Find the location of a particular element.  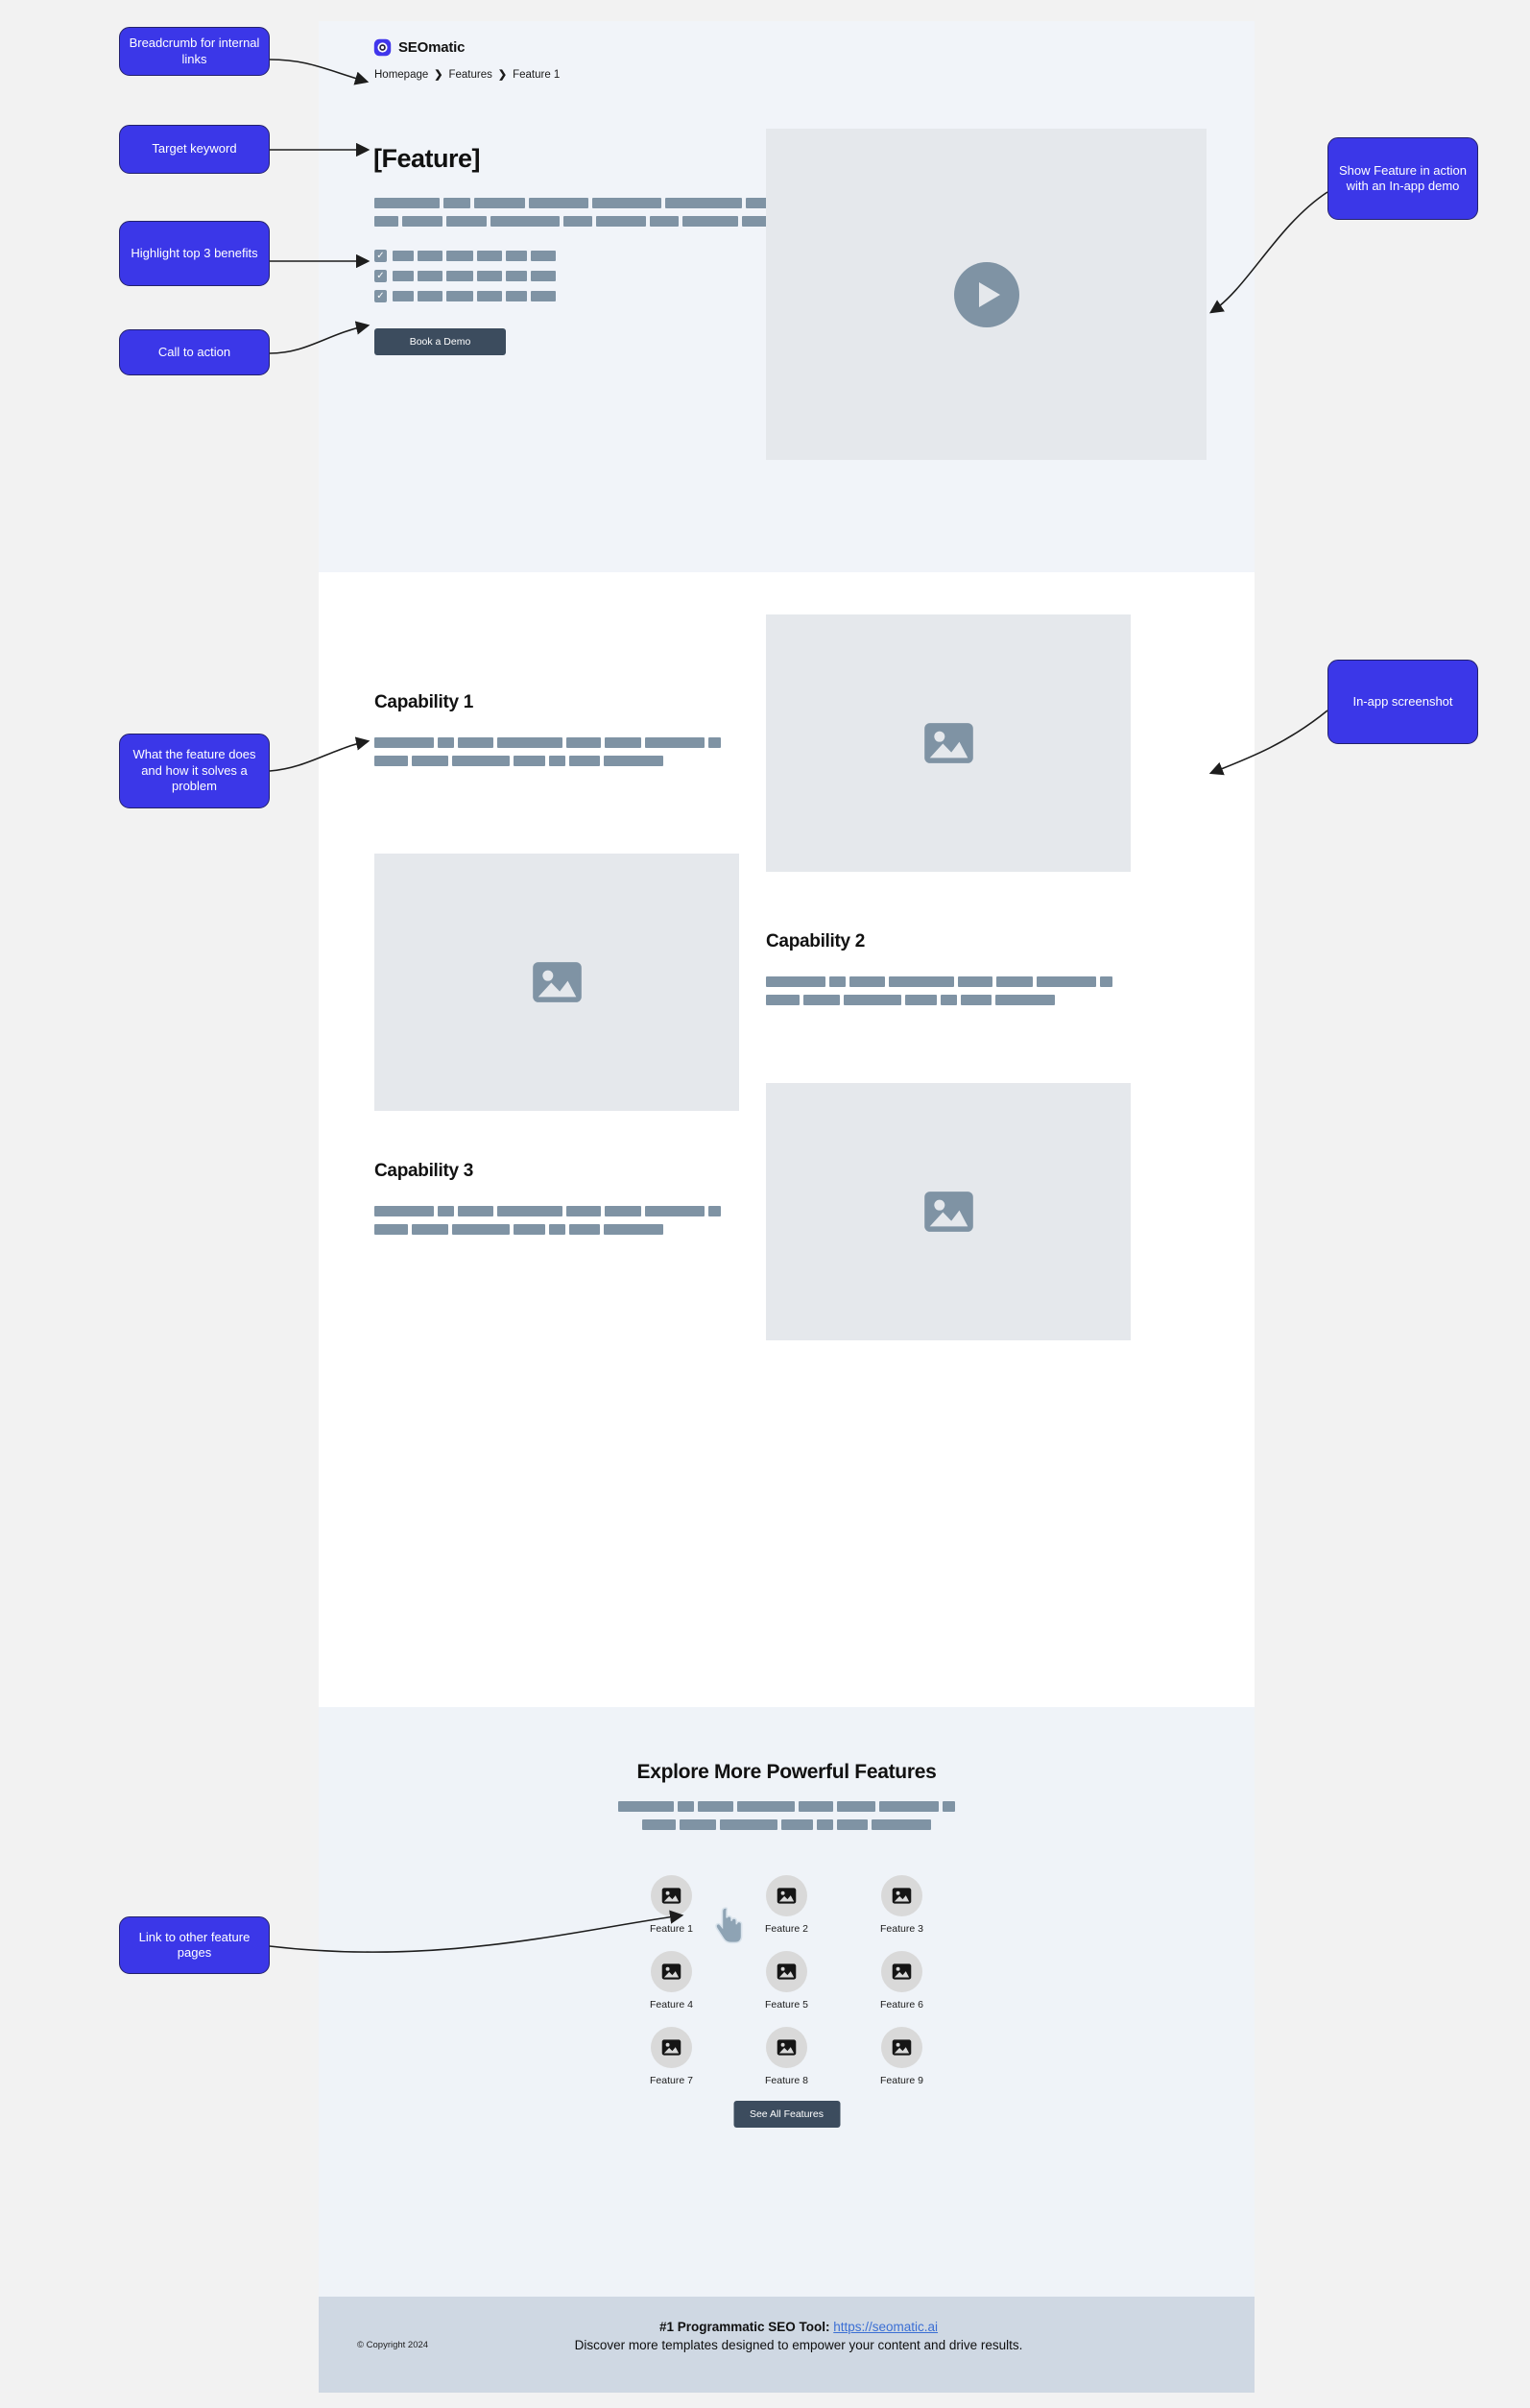

feature-link-3: Feature 3 is located at coordinates (902, 1905).